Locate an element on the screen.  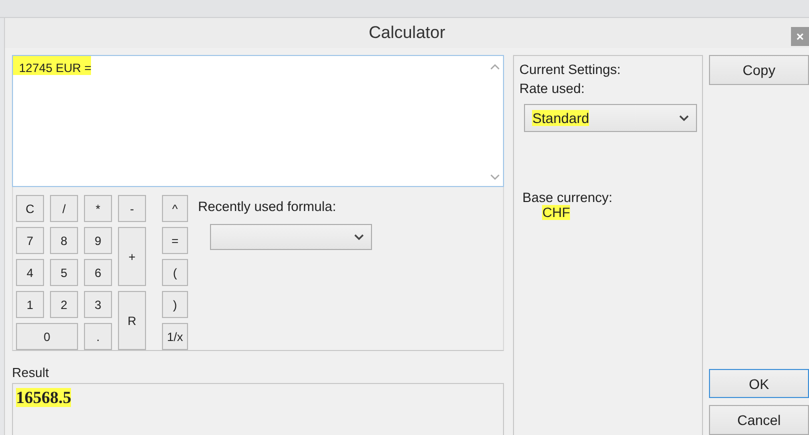
key-button: 4 is located at coordinates (30, 272).